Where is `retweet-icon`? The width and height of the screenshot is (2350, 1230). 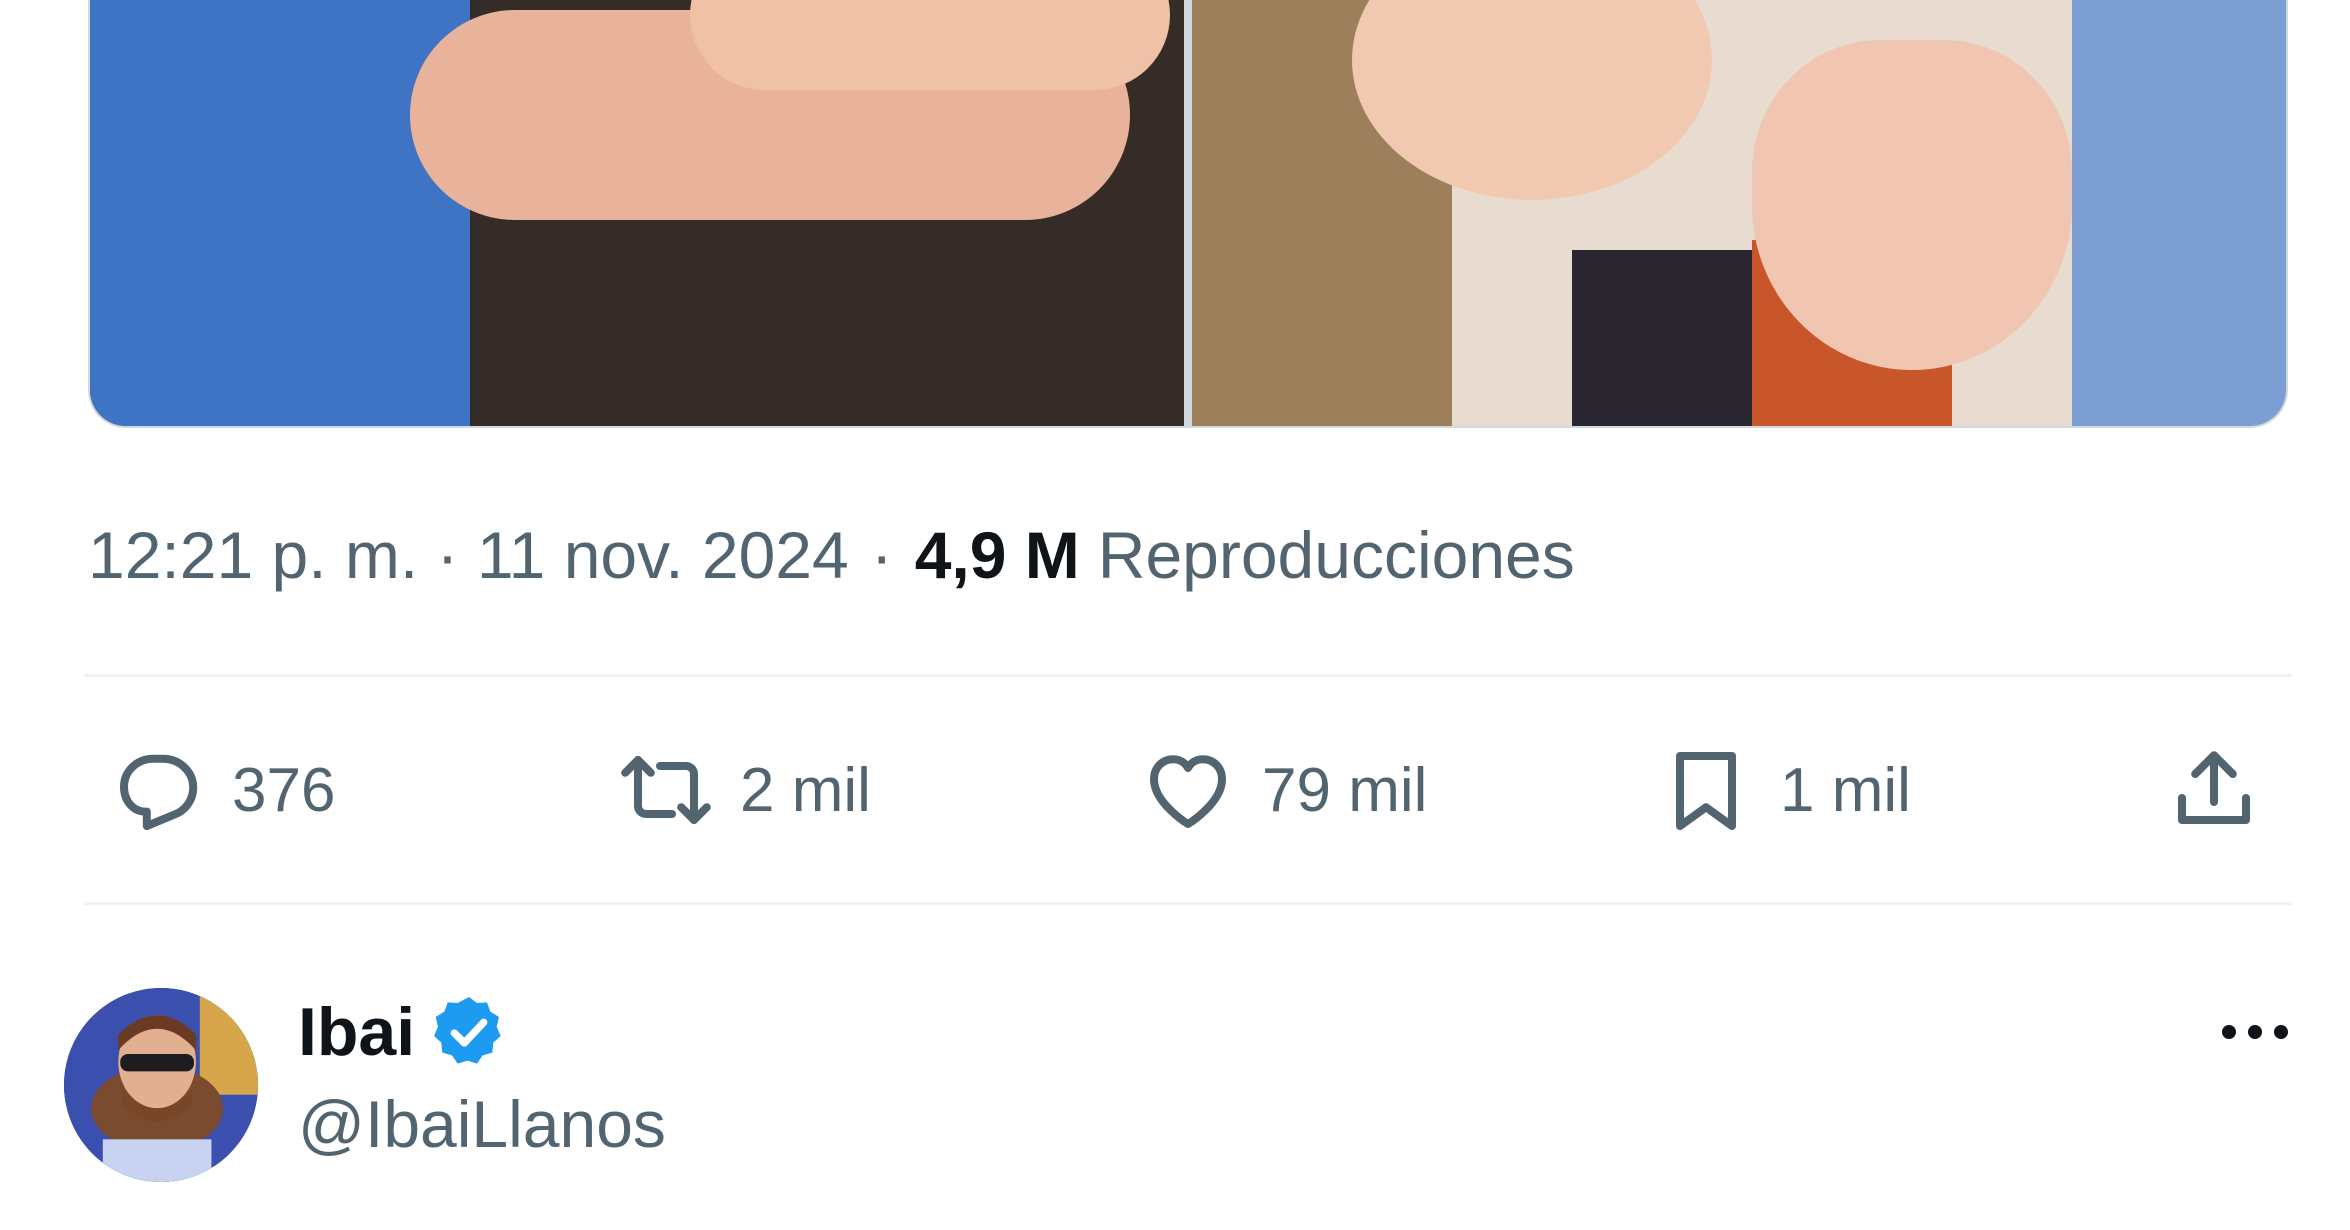
retweet-icon is located at coordinates (666, 790).